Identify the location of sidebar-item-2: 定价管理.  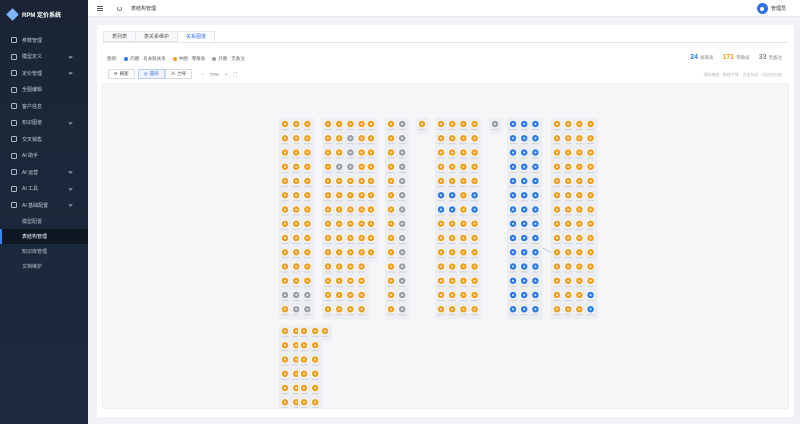
(44, 73).